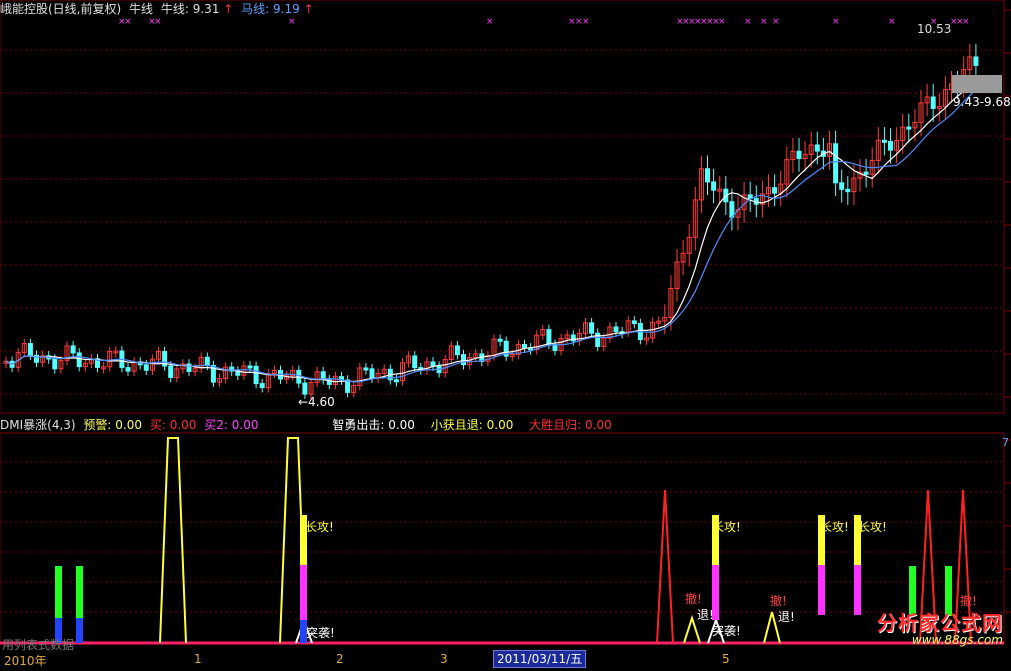  I want to click on right-scale-label: 7, so click(1005, 442).